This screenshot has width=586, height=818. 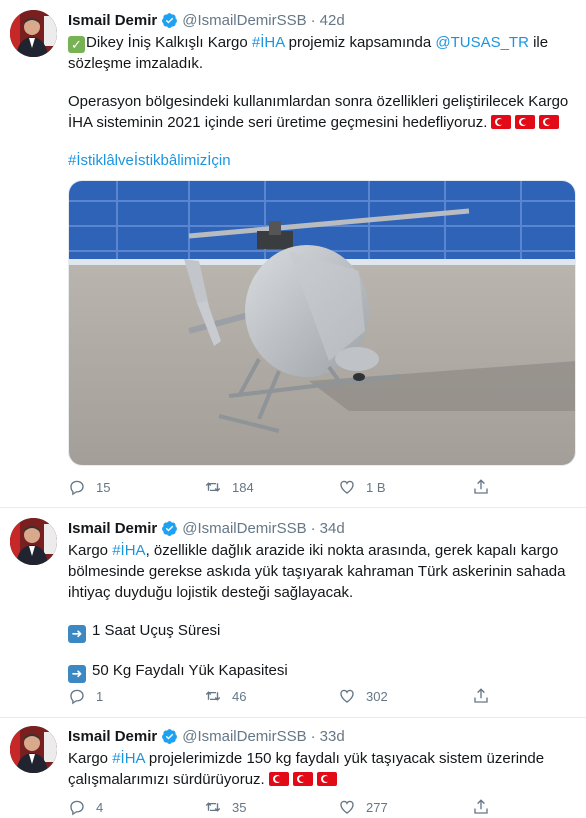 I want to click on tweet-header: Ismail Demir @IsmailDemirSSB · 33d, so click(x=206, y=736).